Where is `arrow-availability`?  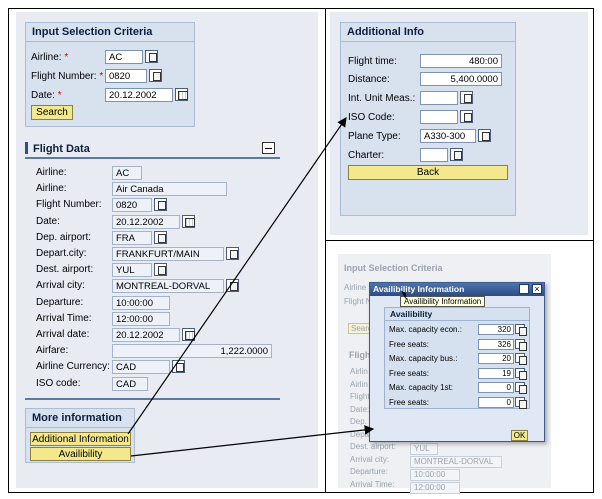
arrow-availability is located at coordinates (252, 441).